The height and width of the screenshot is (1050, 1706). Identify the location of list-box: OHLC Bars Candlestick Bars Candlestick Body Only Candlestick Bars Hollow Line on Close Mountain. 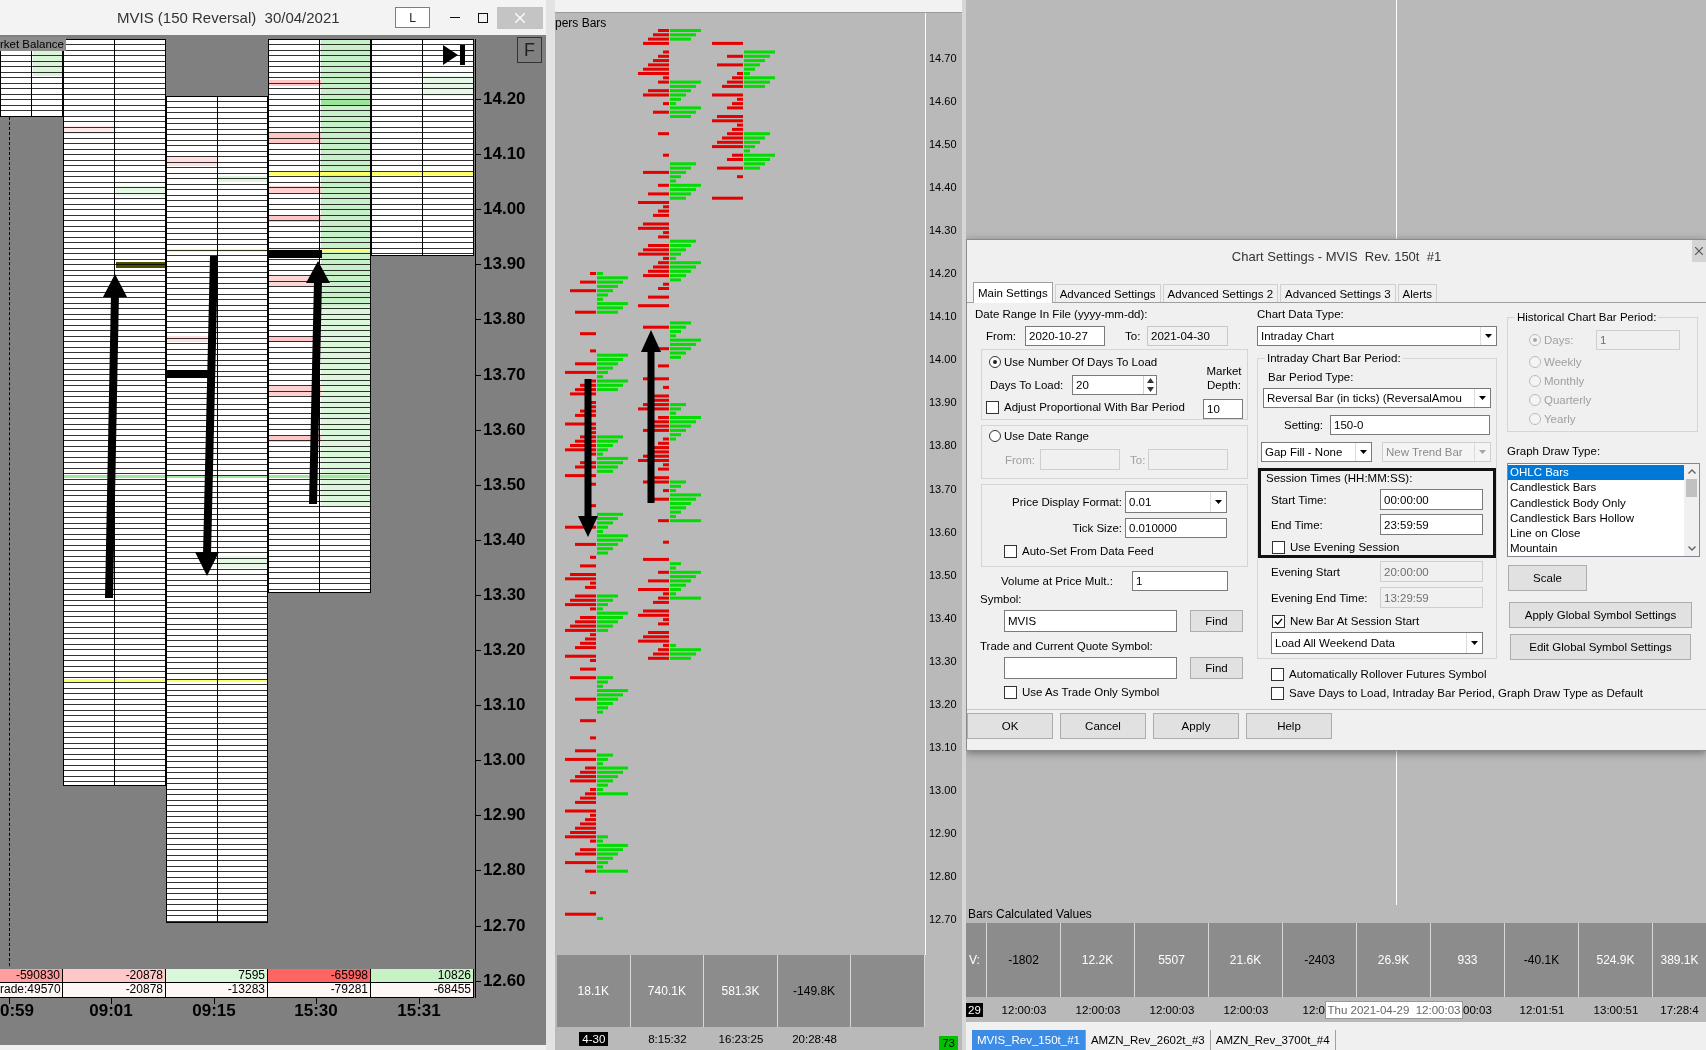
(1603, 510).